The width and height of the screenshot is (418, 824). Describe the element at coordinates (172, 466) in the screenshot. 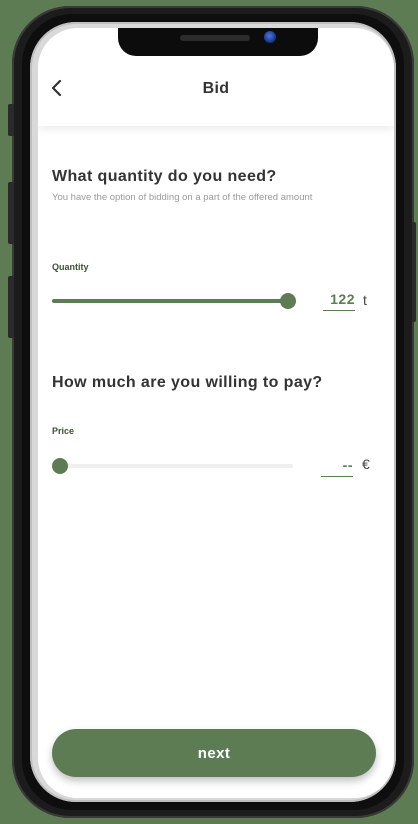

I see `price-slider` at that location.